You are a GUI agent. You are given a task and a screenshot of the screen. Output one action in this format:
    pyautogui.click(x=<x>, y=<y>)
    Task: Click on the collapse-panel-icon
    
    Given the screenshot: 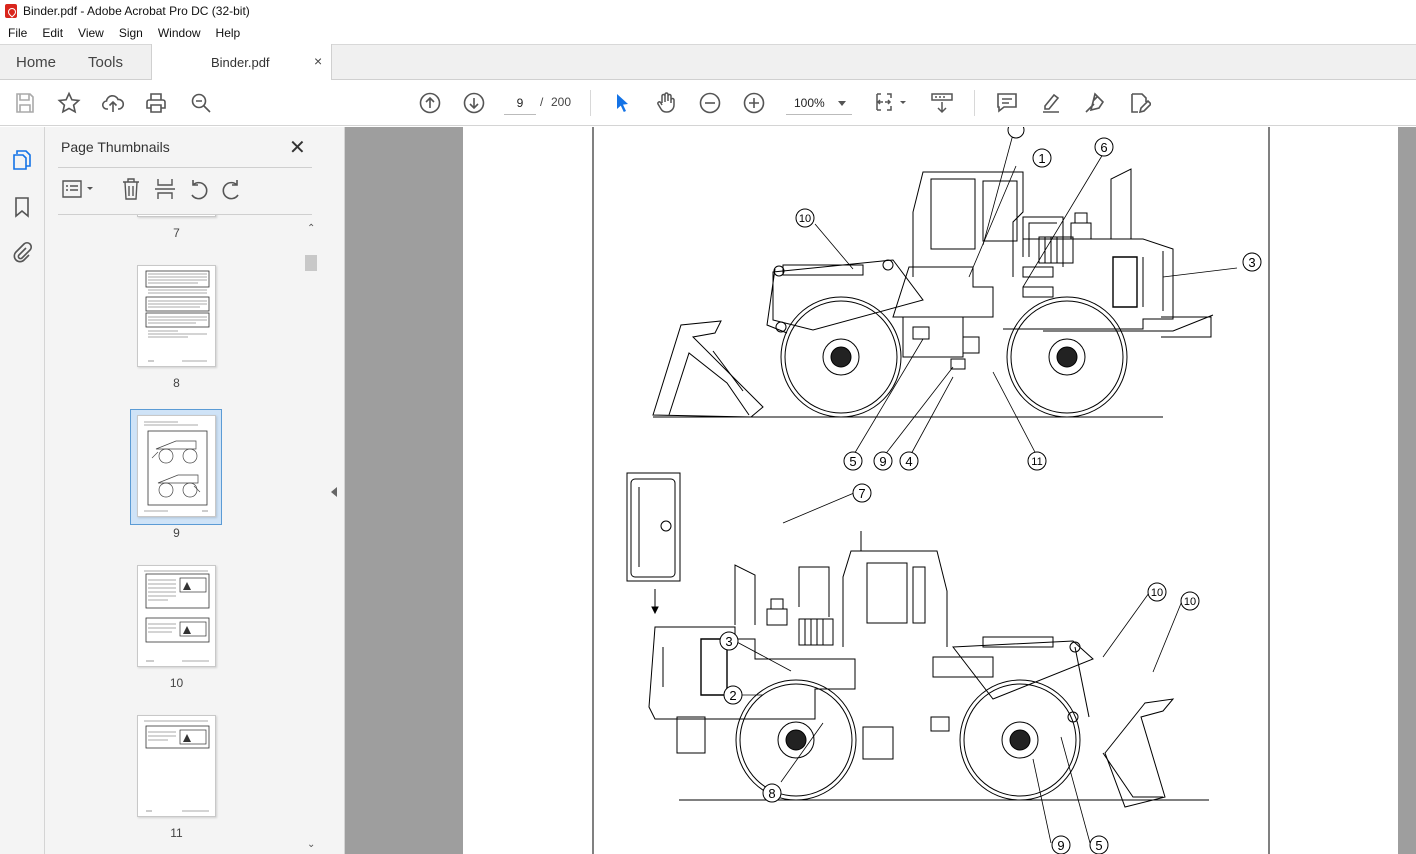 What is the action you would take?
    pyautogui.click(x=334, y=492)
    